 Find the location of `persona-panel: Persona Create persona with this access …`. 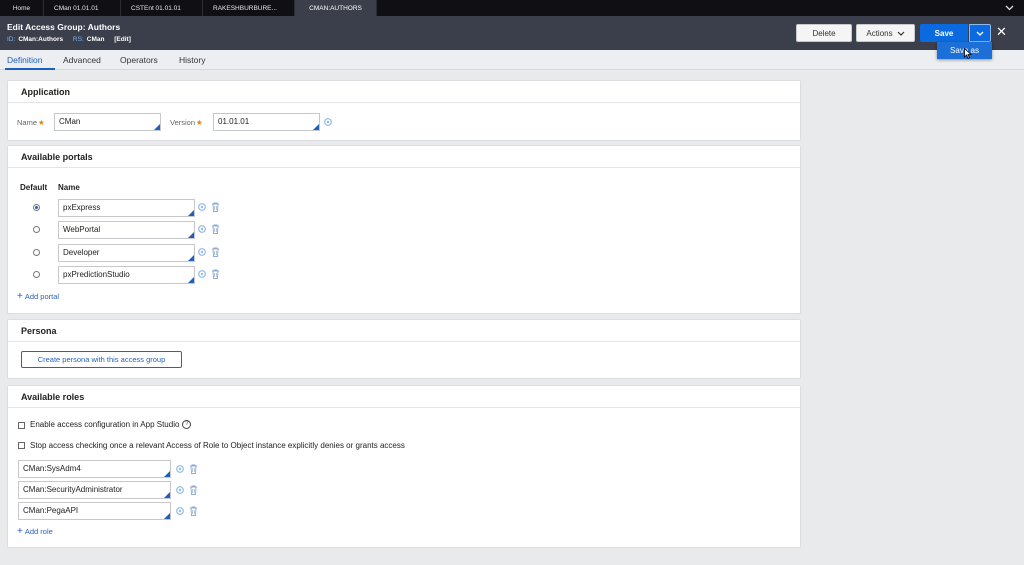

persona-panel: Persona Create persona with this access … is located at coordinates (404, 349).